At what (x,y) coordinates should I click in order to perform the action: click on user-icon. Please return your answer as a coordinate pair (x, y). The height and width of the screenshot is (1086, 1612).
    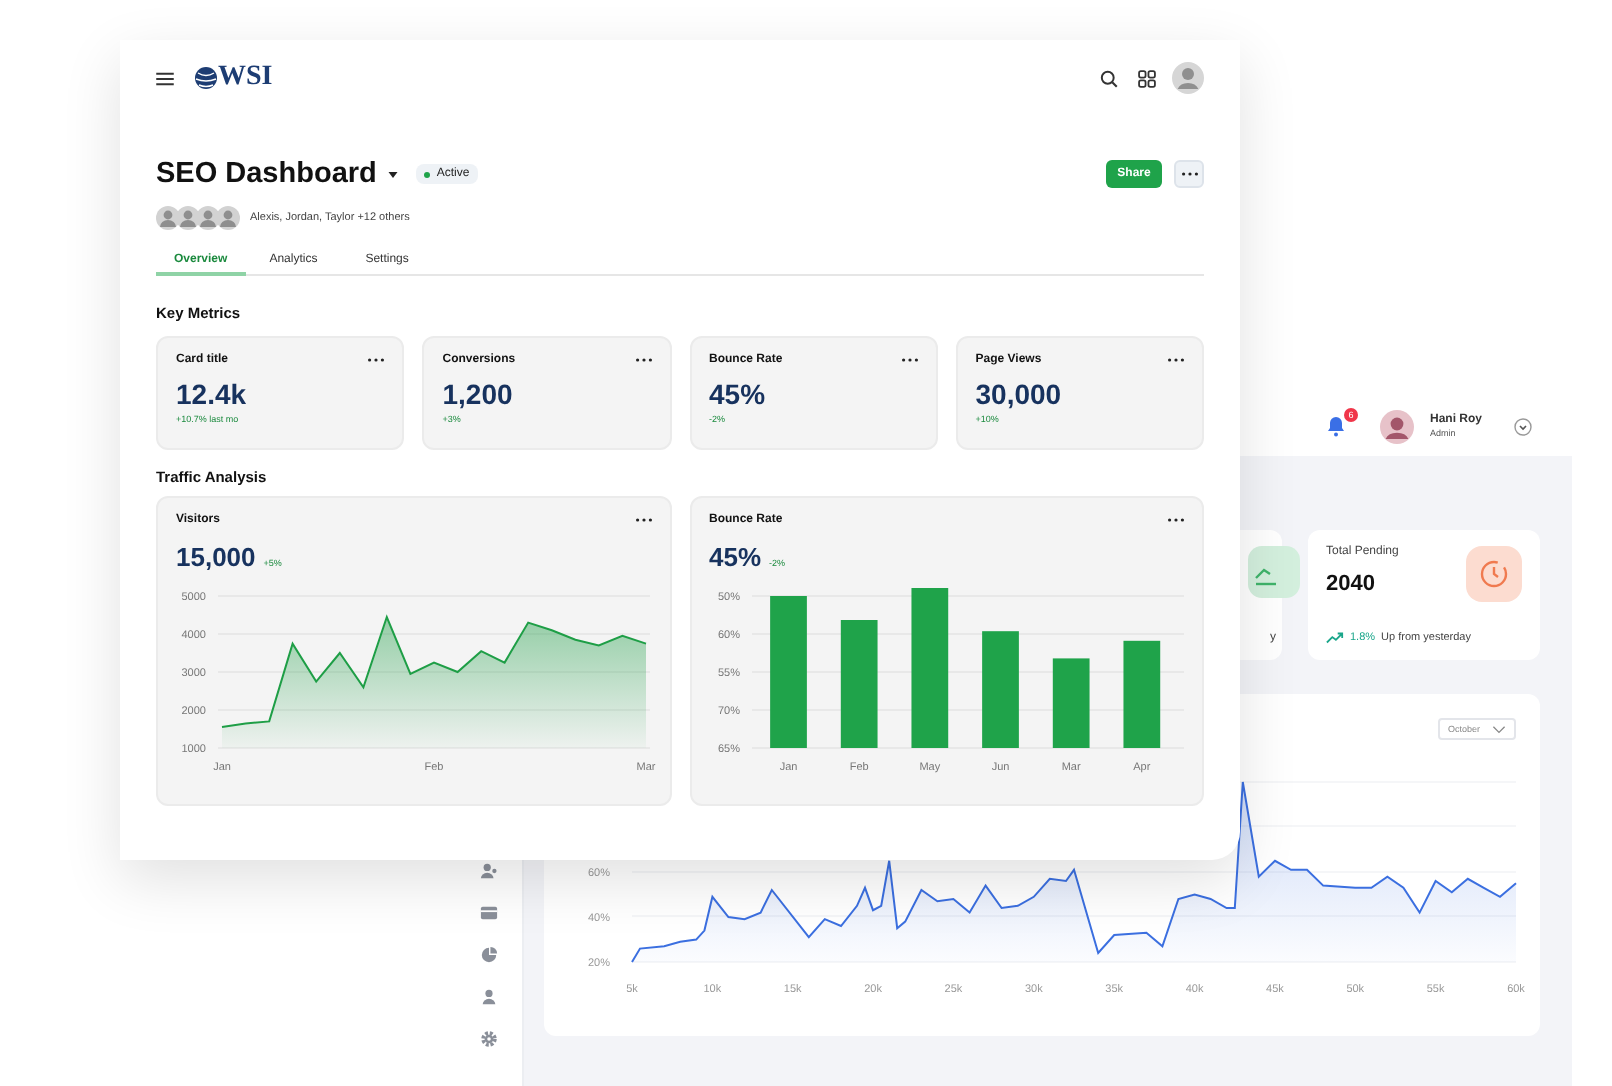
    Looking at the image, I should click on (489, 997).